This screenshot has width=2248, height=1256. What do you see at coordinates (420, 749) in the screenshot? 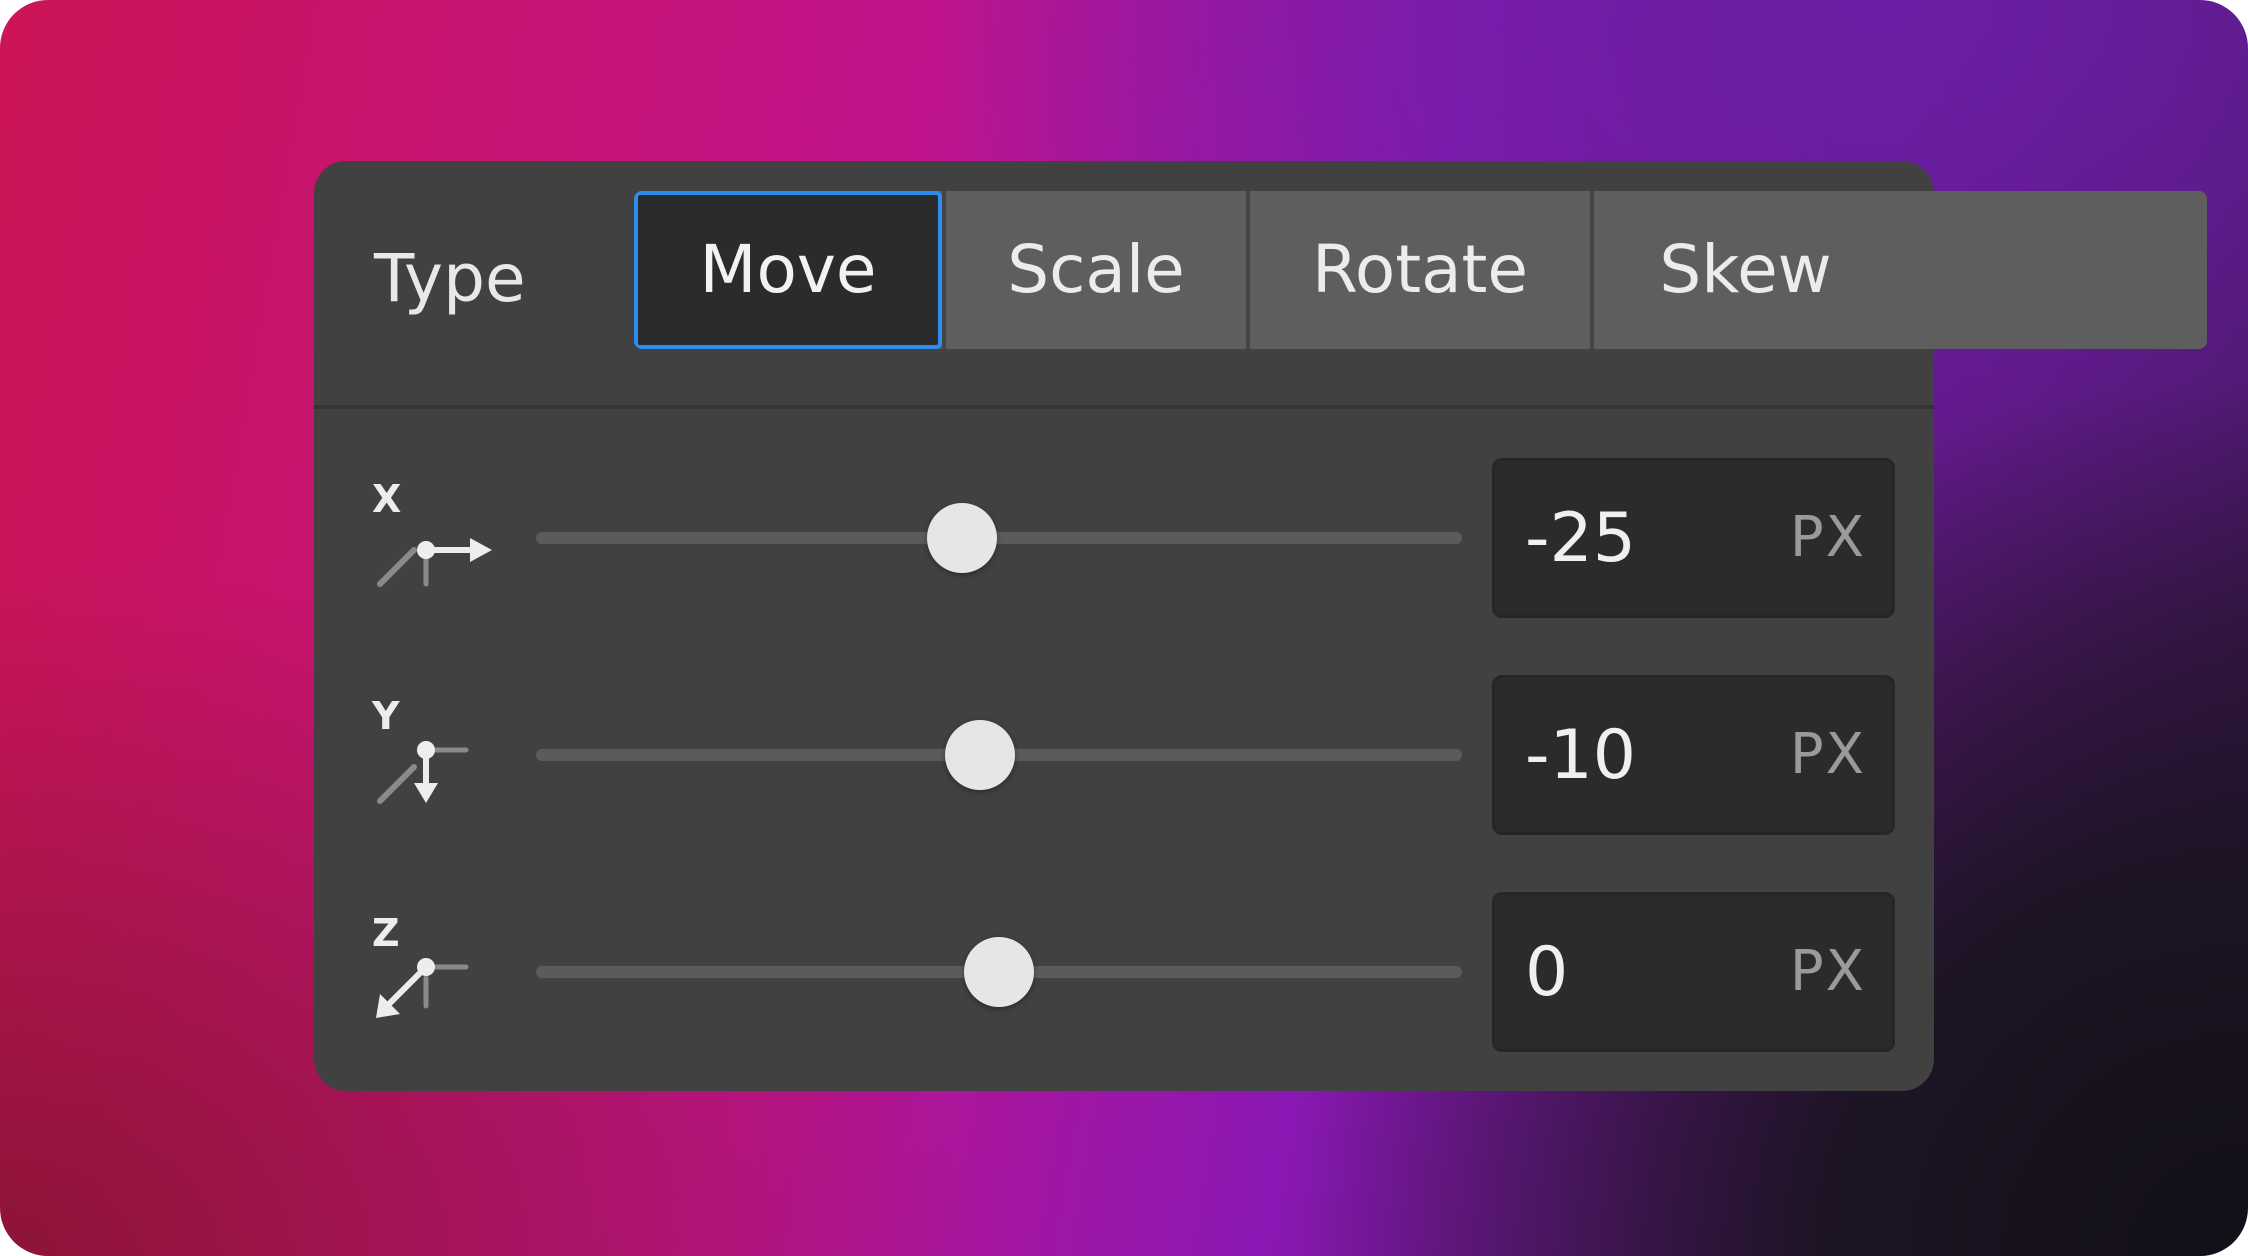
I see `move-y-axis-icon: Y` at bounding box center [420, 749].